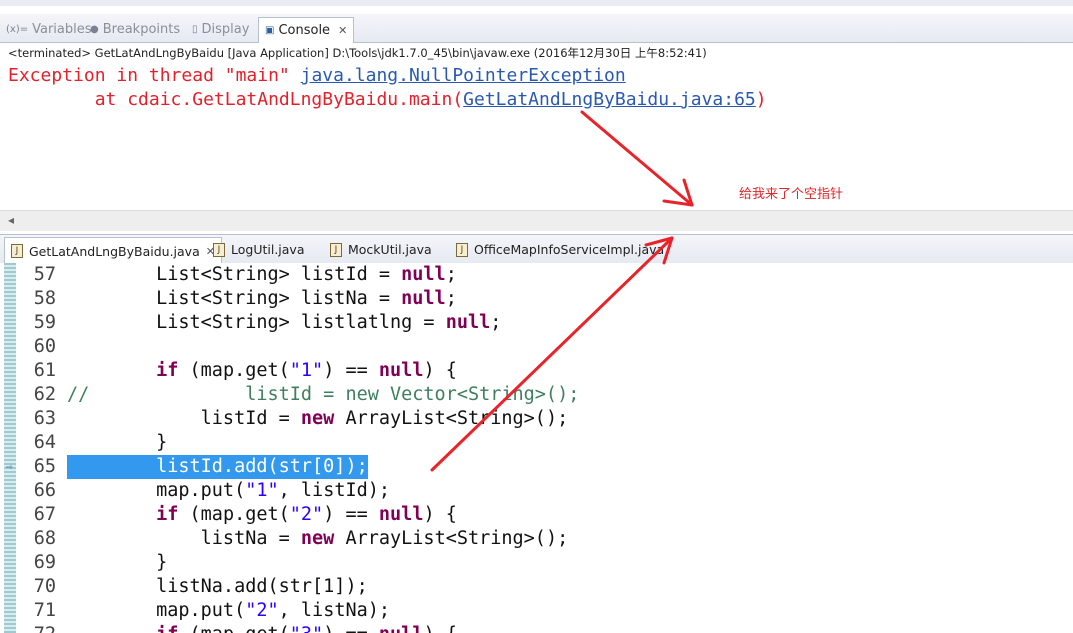 This screenshot has width=1073, height=633. I want to click on line-number: 69, so click(44, 562).